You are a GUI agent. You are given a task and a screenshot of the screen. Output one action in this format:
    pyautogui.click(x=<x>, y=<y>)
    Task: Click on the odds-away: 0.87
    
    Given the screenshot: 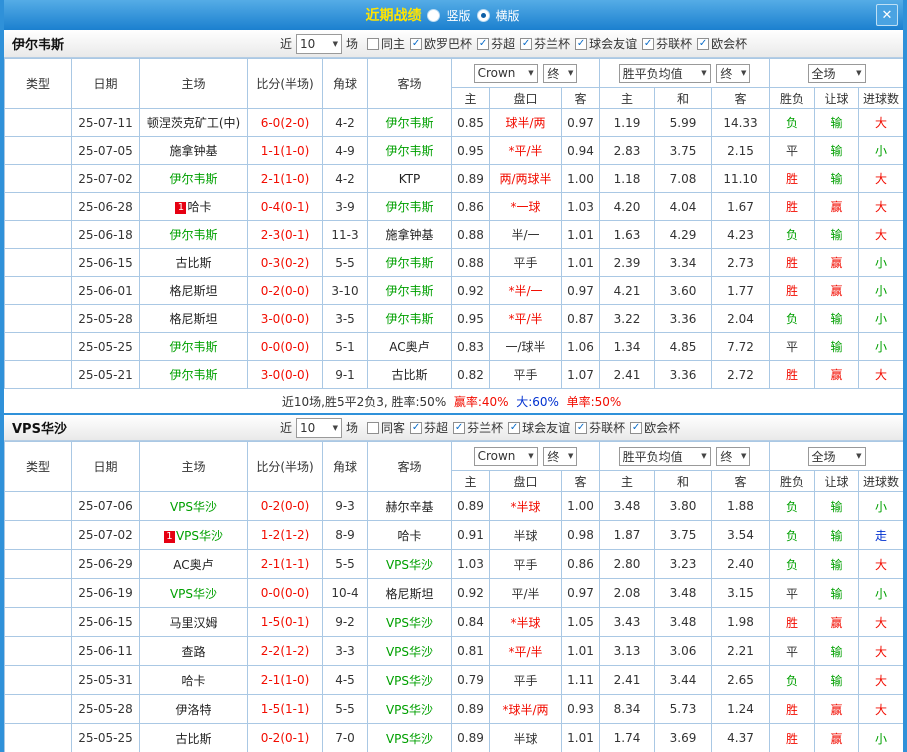 What is the action you would take?
    pyautogui.click(x=580, y=318)
    